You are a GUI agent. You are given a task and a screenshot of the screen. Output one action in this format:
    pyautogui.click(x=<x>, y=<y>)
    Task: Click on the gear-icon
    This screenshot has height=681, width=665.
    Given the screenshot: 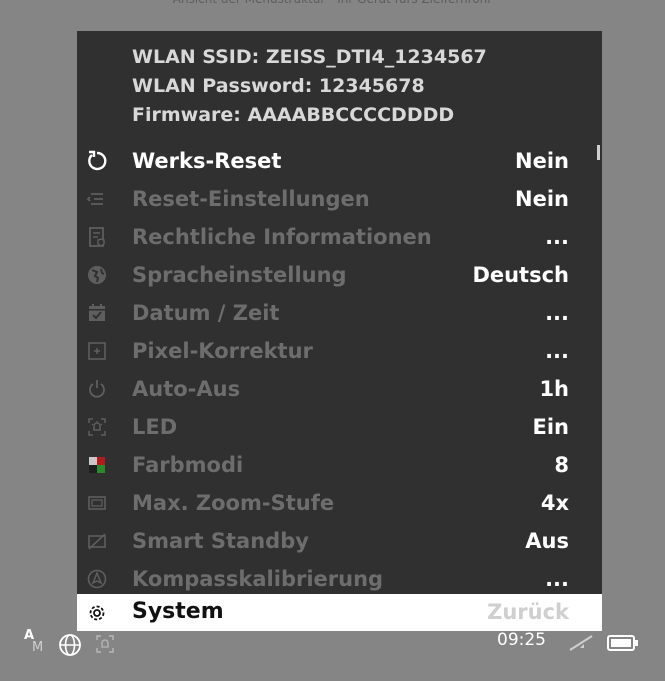 What is the action you would take?
    pyautogui.click(x=97, y=613)
    